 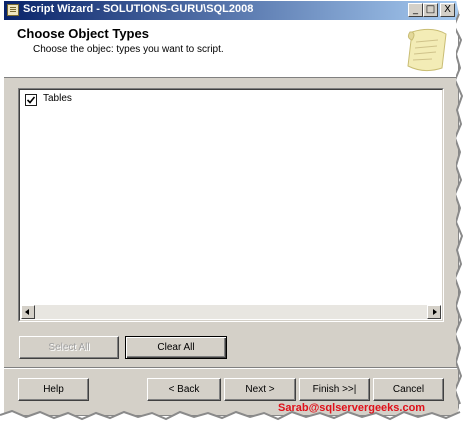 What do you see at coordinates (415, 10) in the screenshot?
I see `minimize-button: _` at bounding box center [415, 10].